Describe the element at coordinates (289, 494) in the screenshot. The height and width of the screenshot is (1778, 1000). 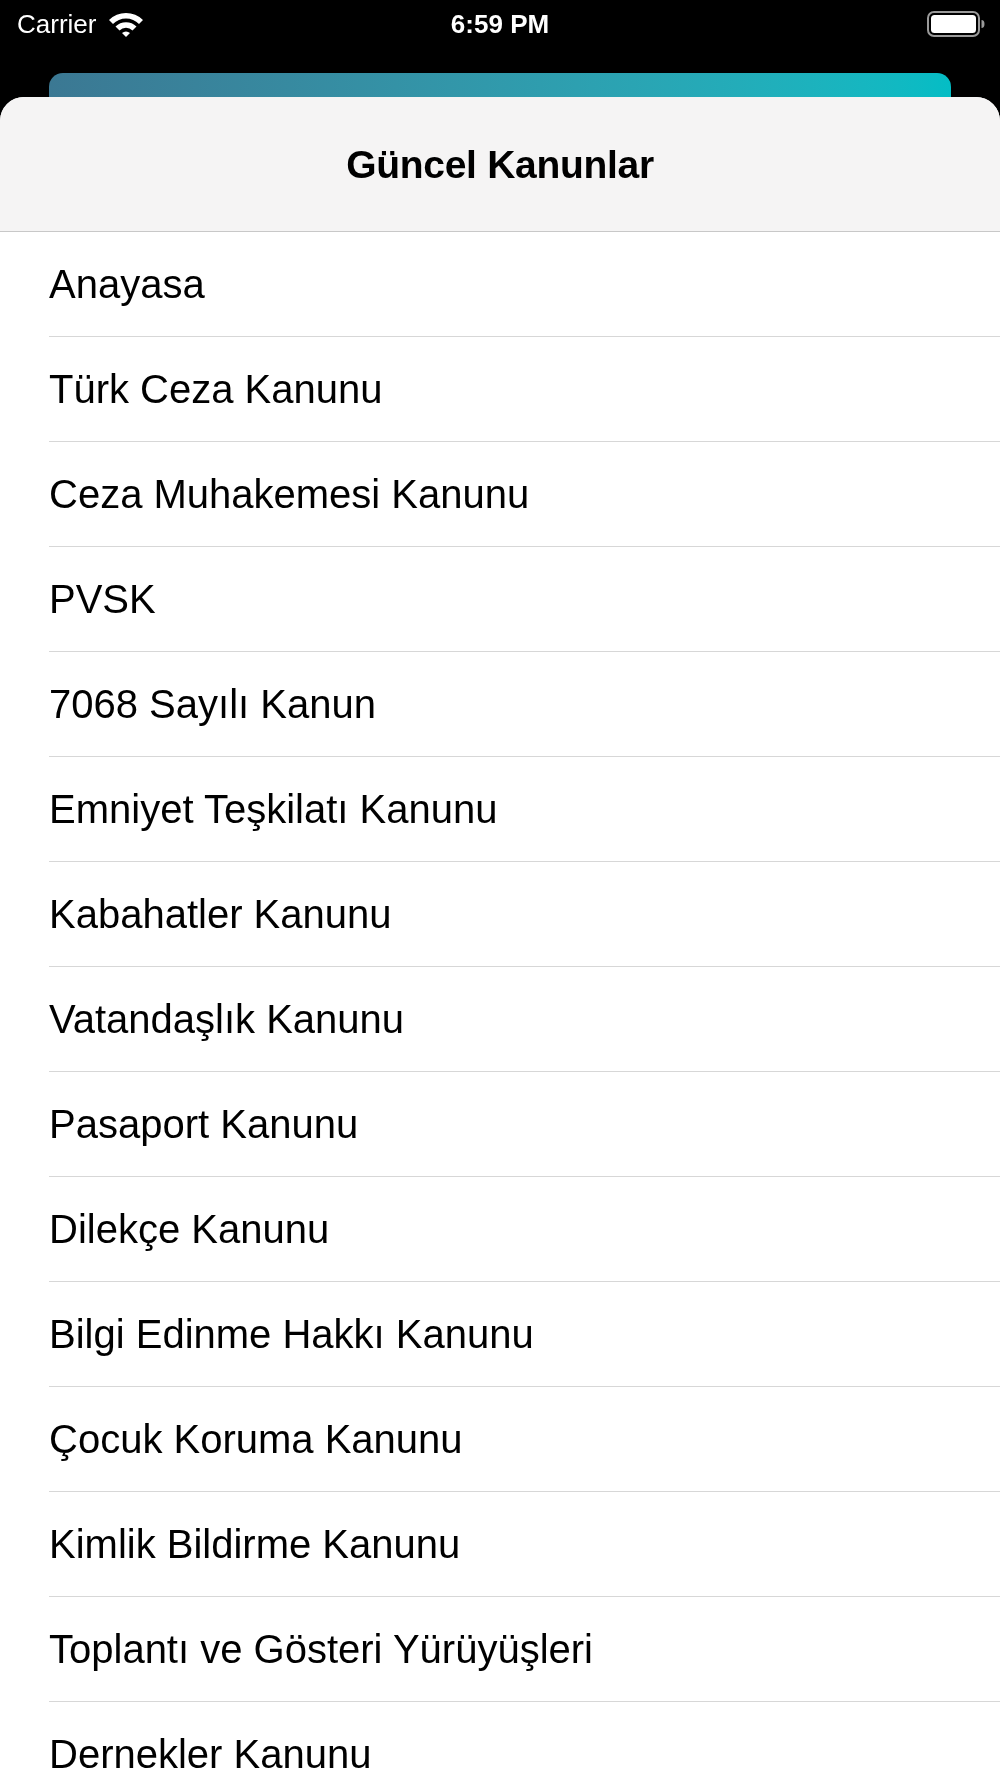
I see `list-item: Ceza Muhakemesi Kanunu` at that location.